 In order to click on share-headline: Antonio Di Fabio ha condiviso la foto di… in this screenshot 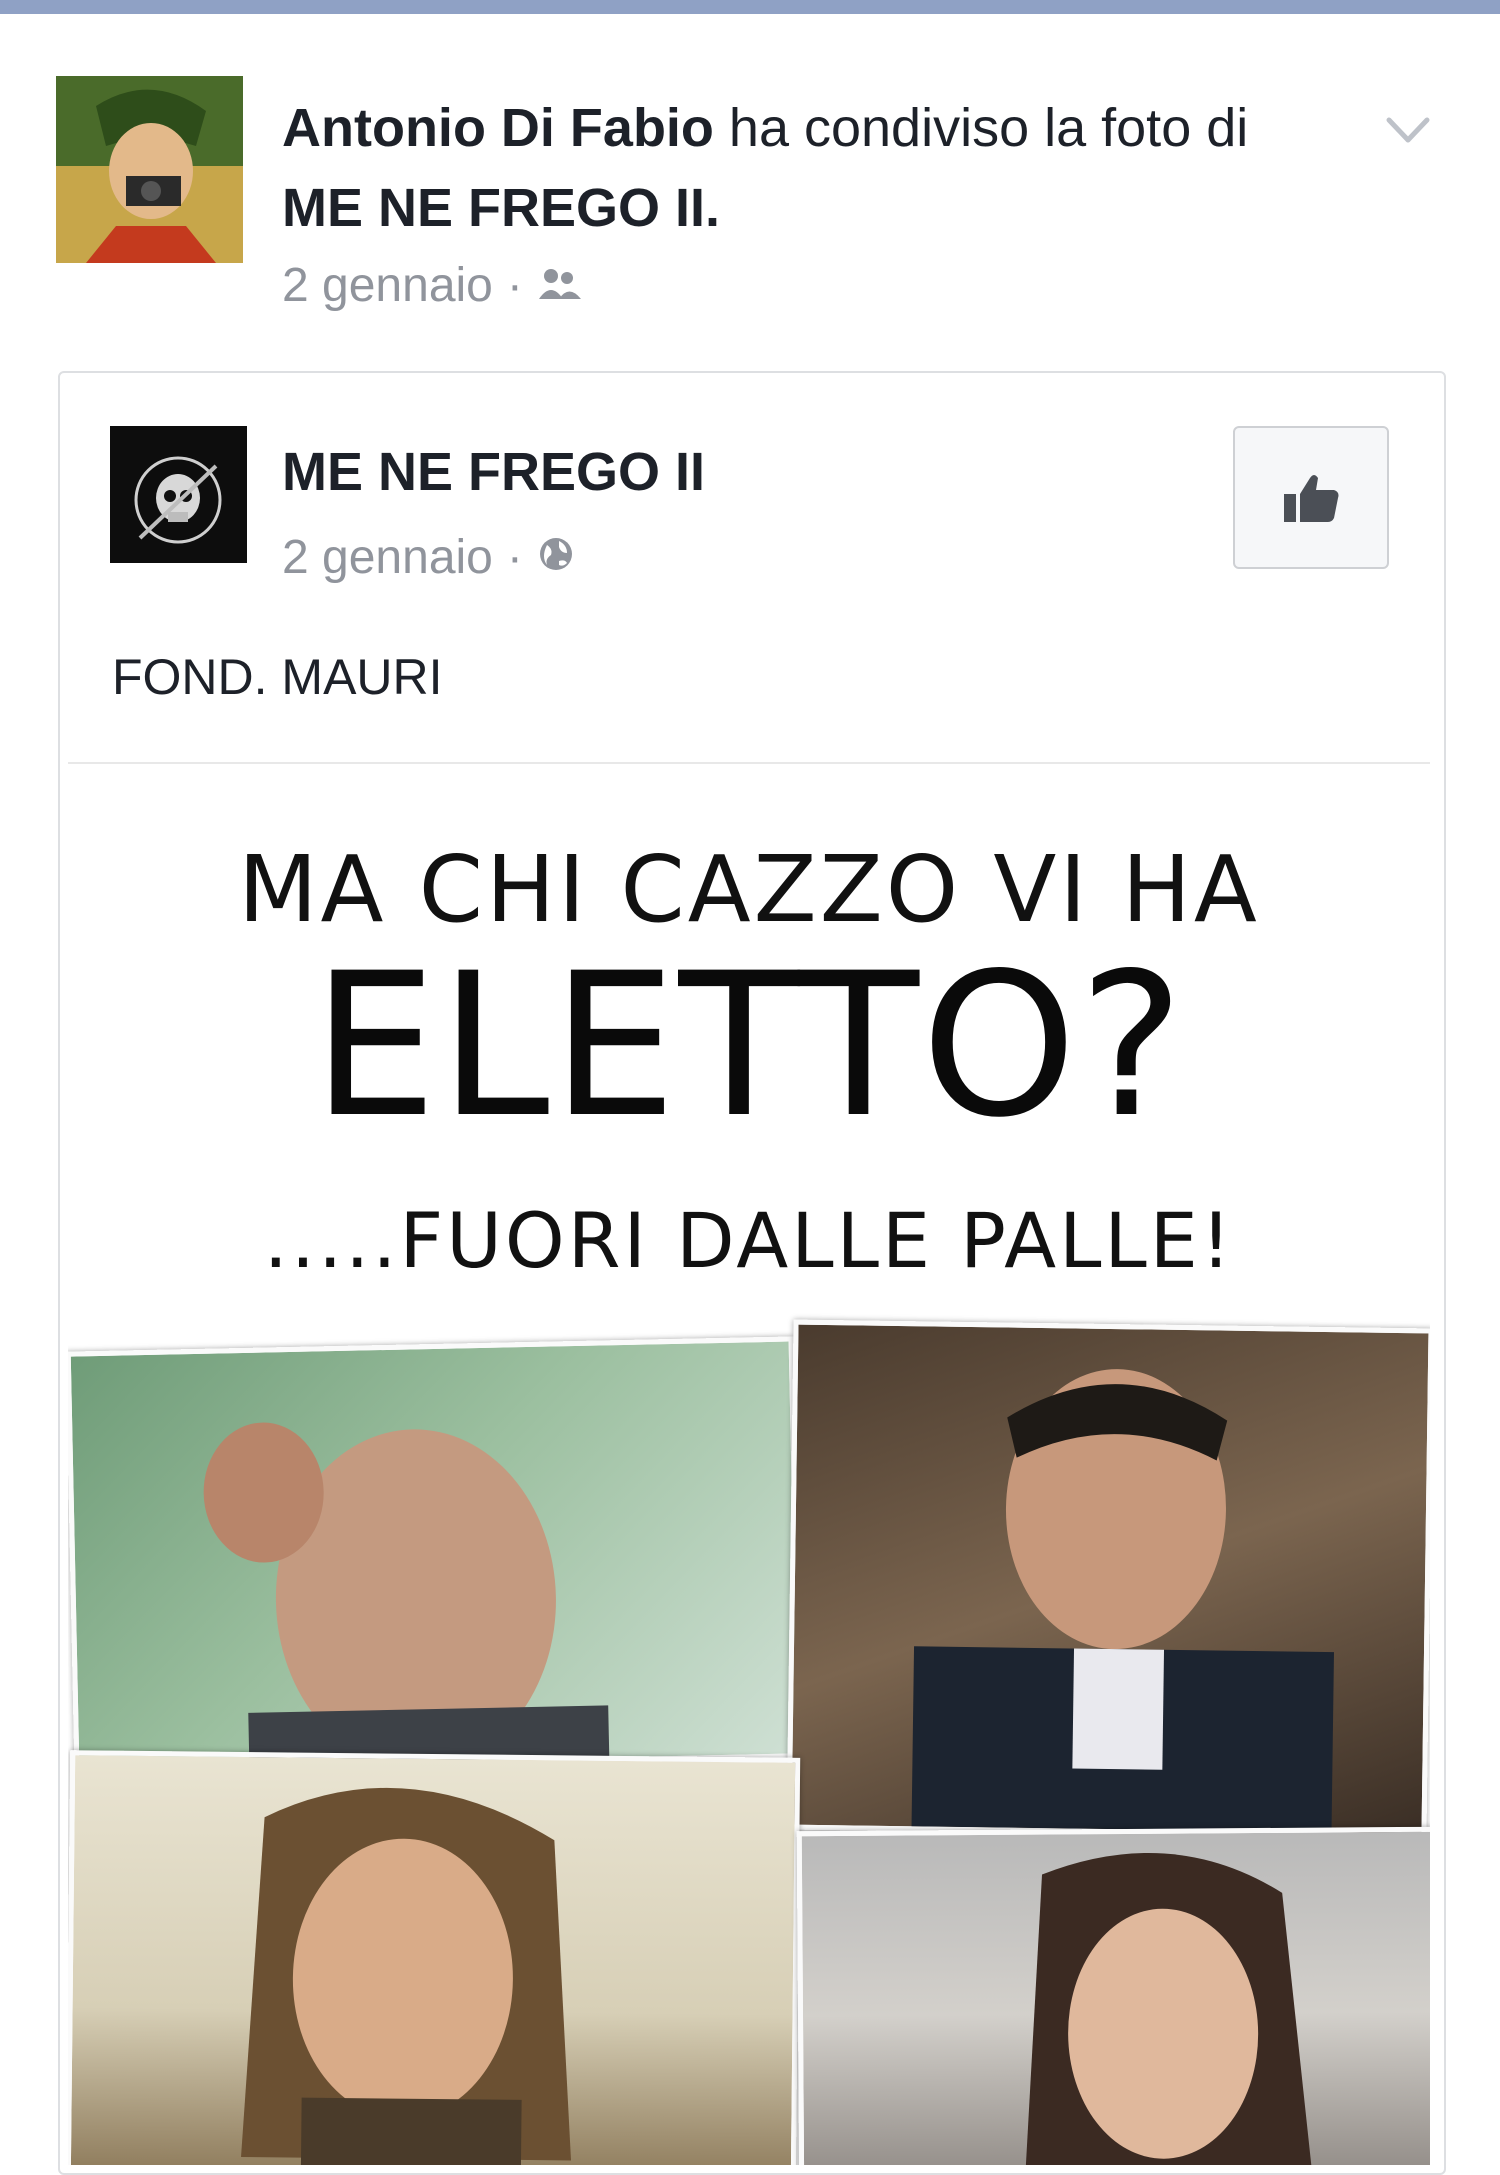, I will do `click(782, 168)`.